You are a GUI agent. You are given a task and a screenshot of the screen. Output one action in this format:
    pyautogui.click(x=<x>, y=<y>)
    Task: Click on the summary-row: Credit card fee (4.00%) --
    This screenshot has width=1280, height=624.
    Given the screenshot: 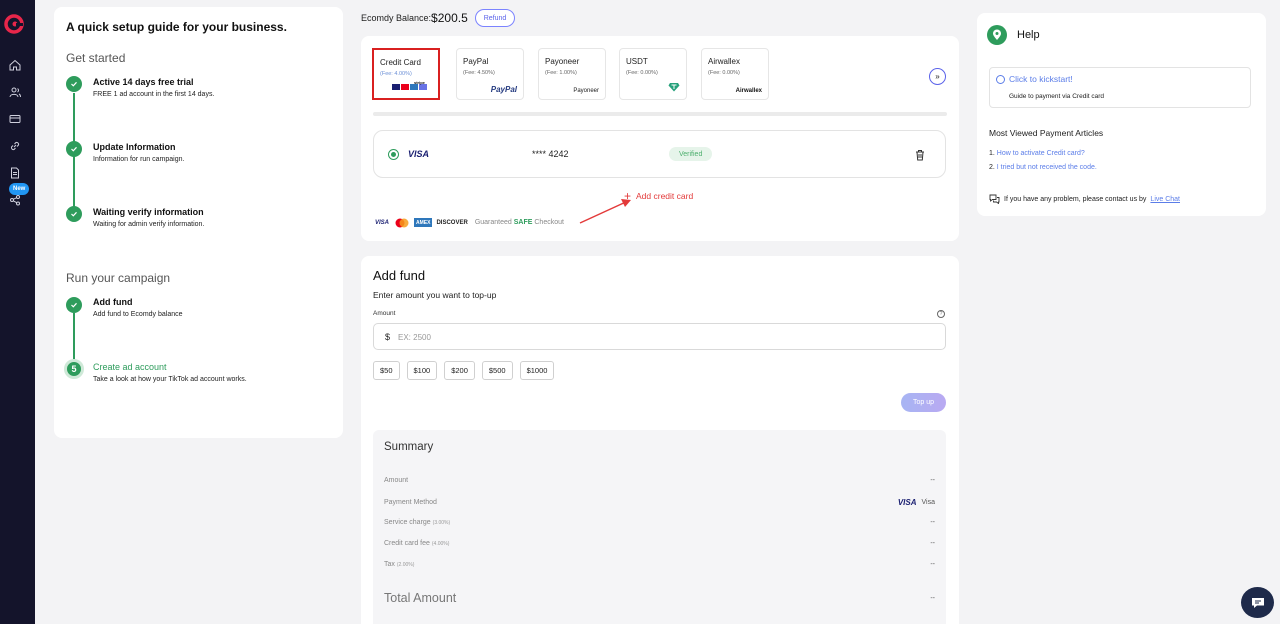 What is the action you would take?
    pyautogui.click(x=659, y=543)
    